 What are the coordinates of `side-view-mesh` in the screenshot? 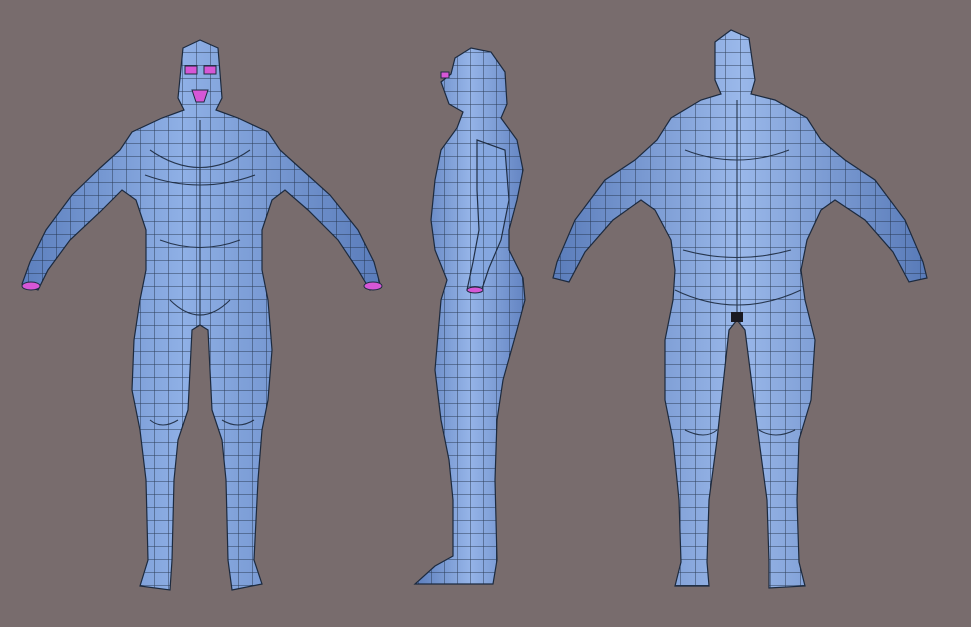 It's located at (469, 316).